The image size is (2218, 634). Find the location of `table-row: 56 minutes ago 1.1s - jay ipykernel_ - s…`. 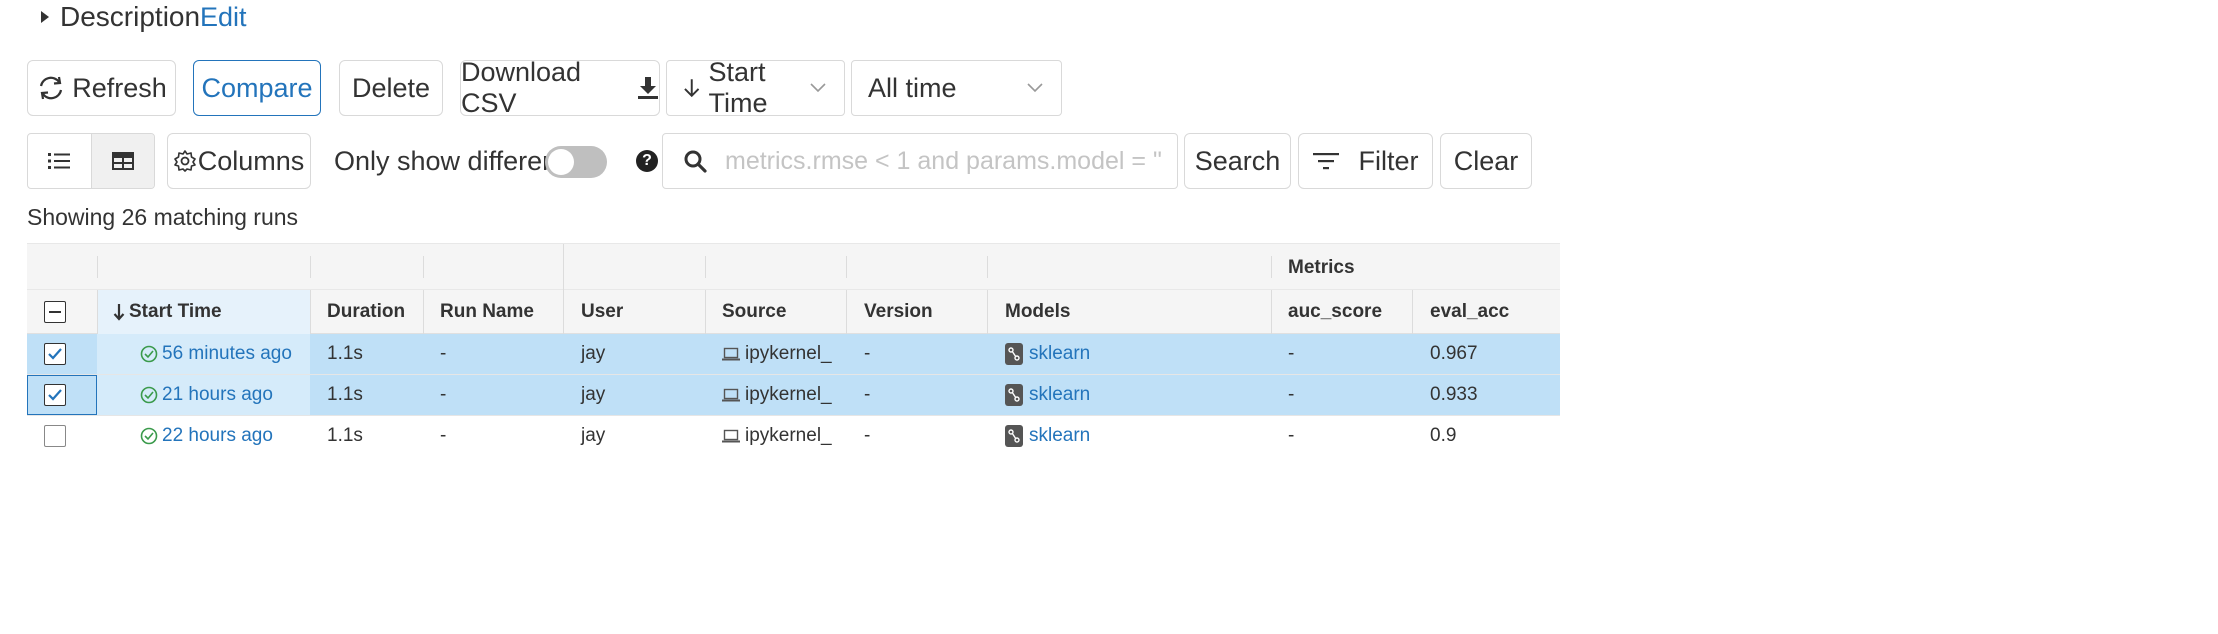

table-row: 56 minutes ago 1.1s - jay ipykernel_ - s… is located at coordinates (793, 354).